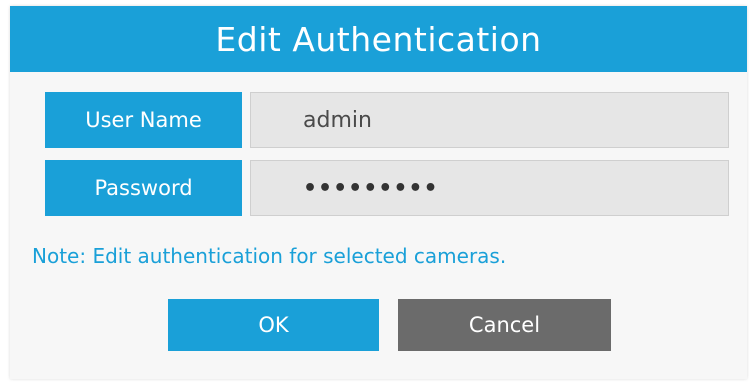 The height and width of the screenshot is (385, 755). Describe the element at coordinates (489, 120) in the screenshot. I see `username-field: admin` at that location.